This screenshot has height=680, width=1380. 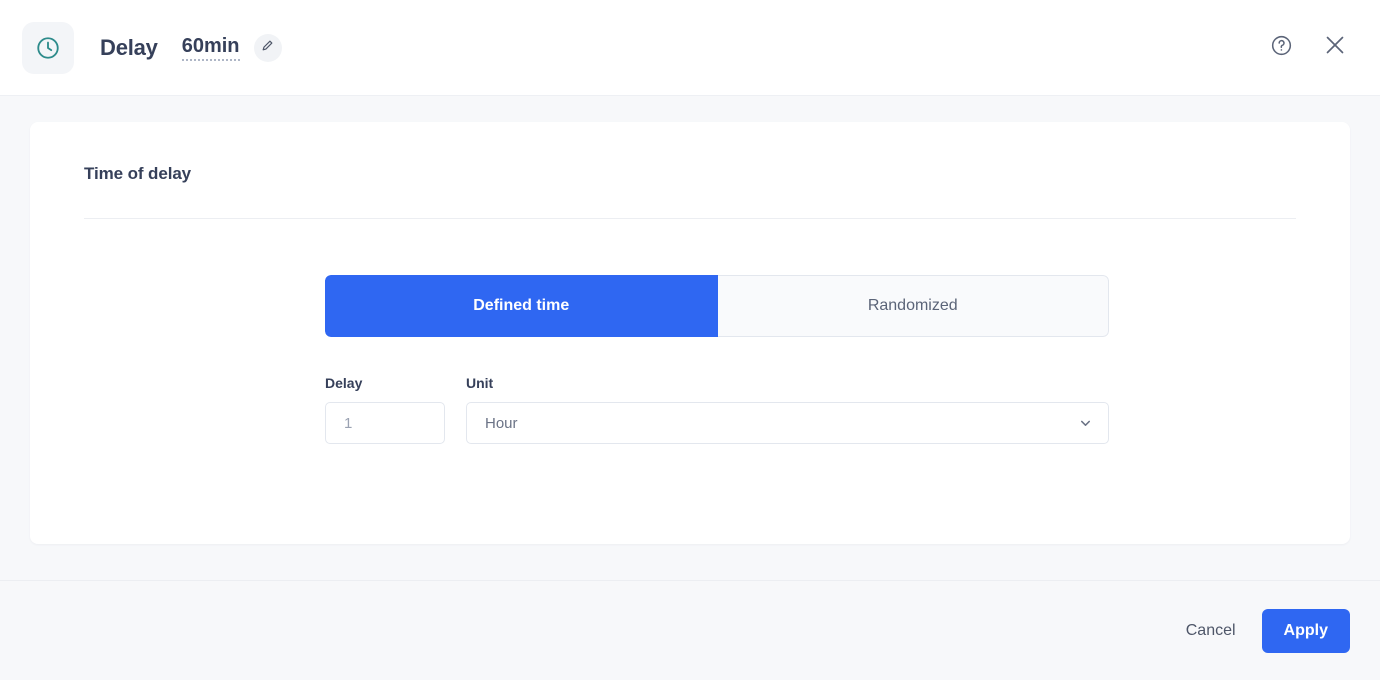 What do you see at coordinates (645, 47) in the screenshot?
I see `header-left-group: Delay 60min` at bounding box center [645, 47].